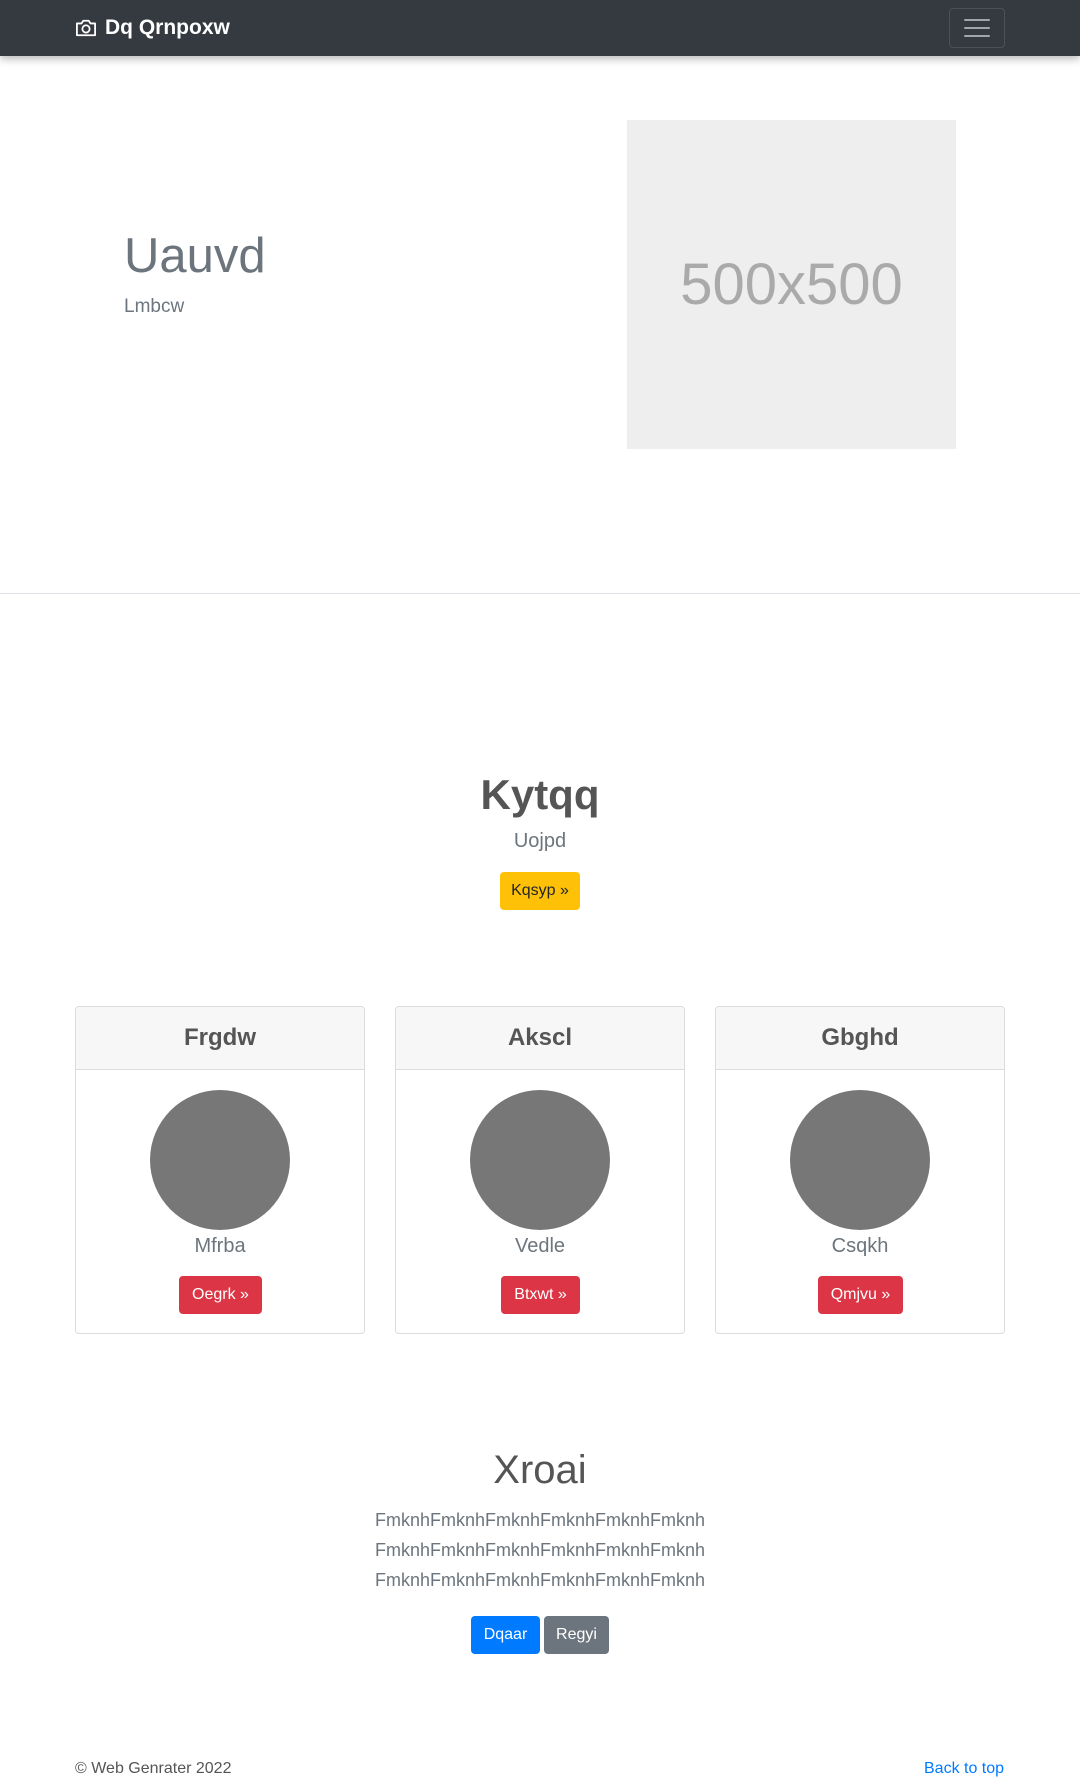 This screenshot has width=1080, height=1782. Describe the element at coordinates (540, 794) in the screenshot. I see `cta-title: Kytqq` at that location.